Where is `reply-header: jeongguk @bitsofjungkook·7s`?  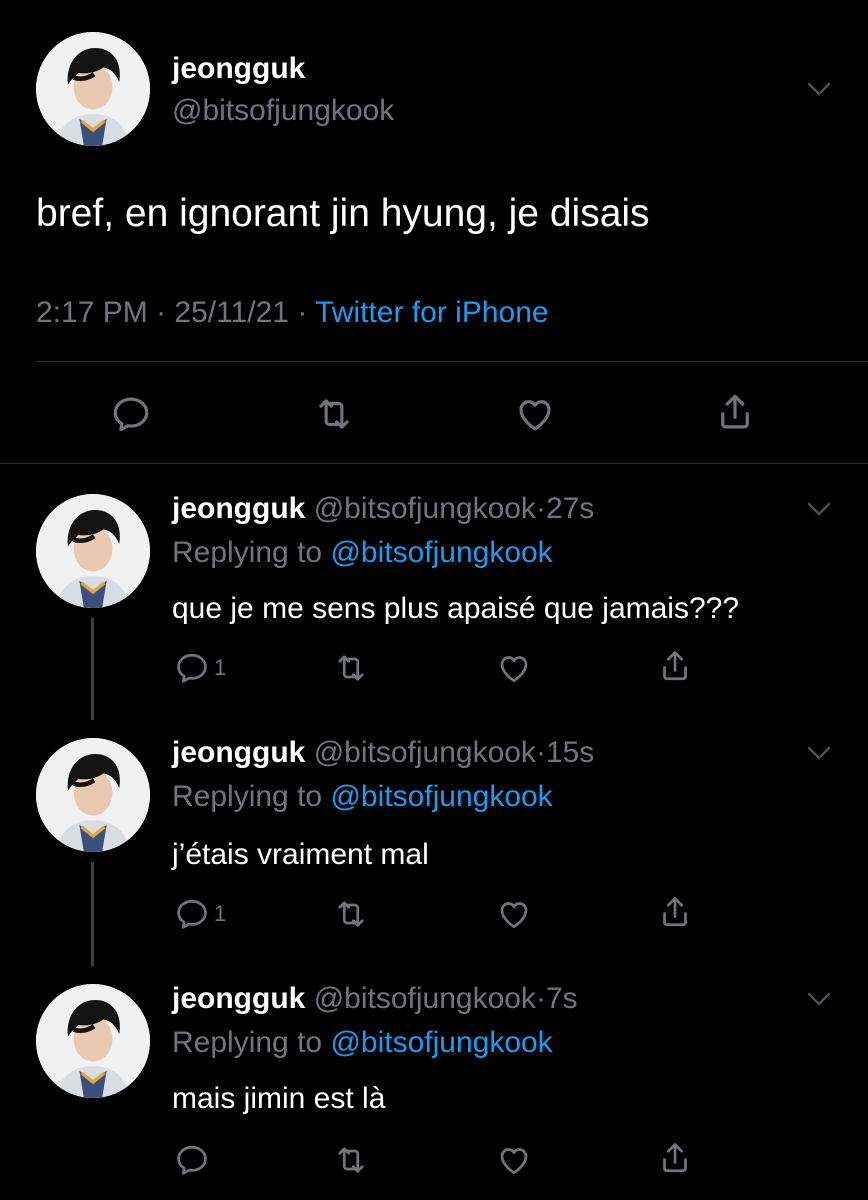
reply-header: jeongguk @bitsofjungkook·7s is located at coordinates (375, 999).